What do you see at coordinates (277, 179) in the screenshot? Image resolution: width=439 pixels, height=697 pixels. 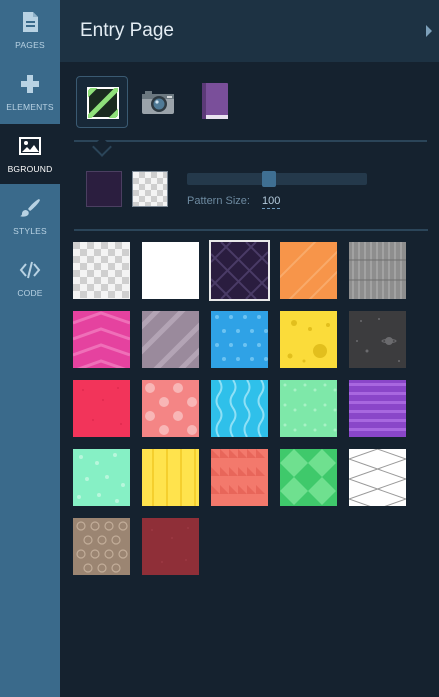 I see `pattern-size-slider` at bounding box center [277, 179].